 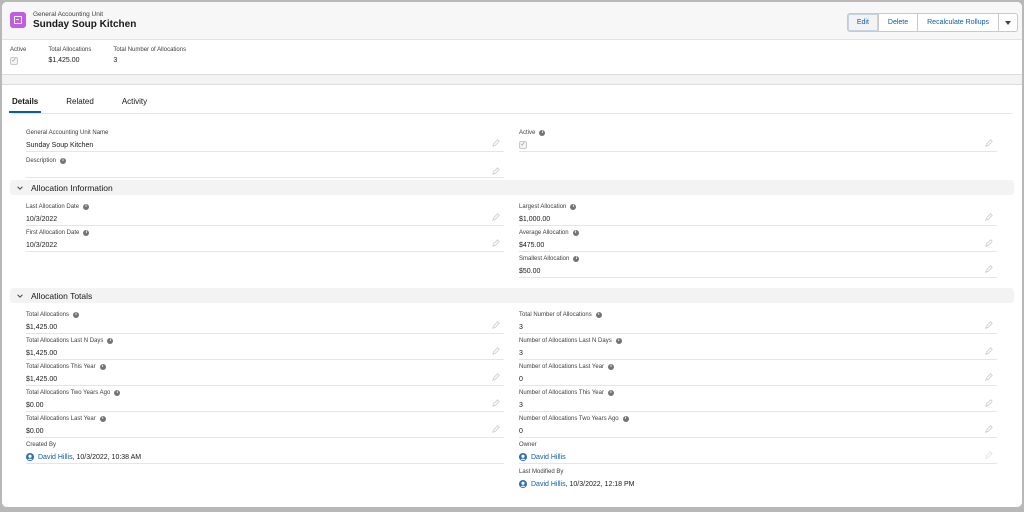 I want to click on recalculate-rollups-button: Recalculate Rollups, so click(x=958, y=22).